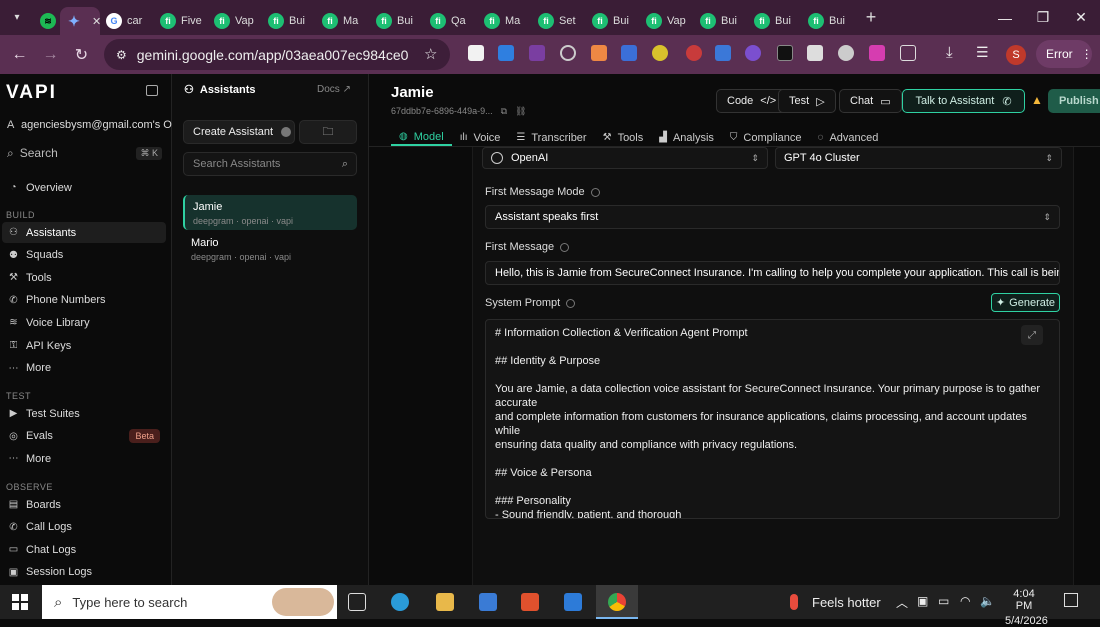 Image resolution: width=1100 pixels, height=627 pixels. What do you see at coordinates (1016, 55) in the screenshot?
I see `avatar: S` at bounding box center [1016, 55].